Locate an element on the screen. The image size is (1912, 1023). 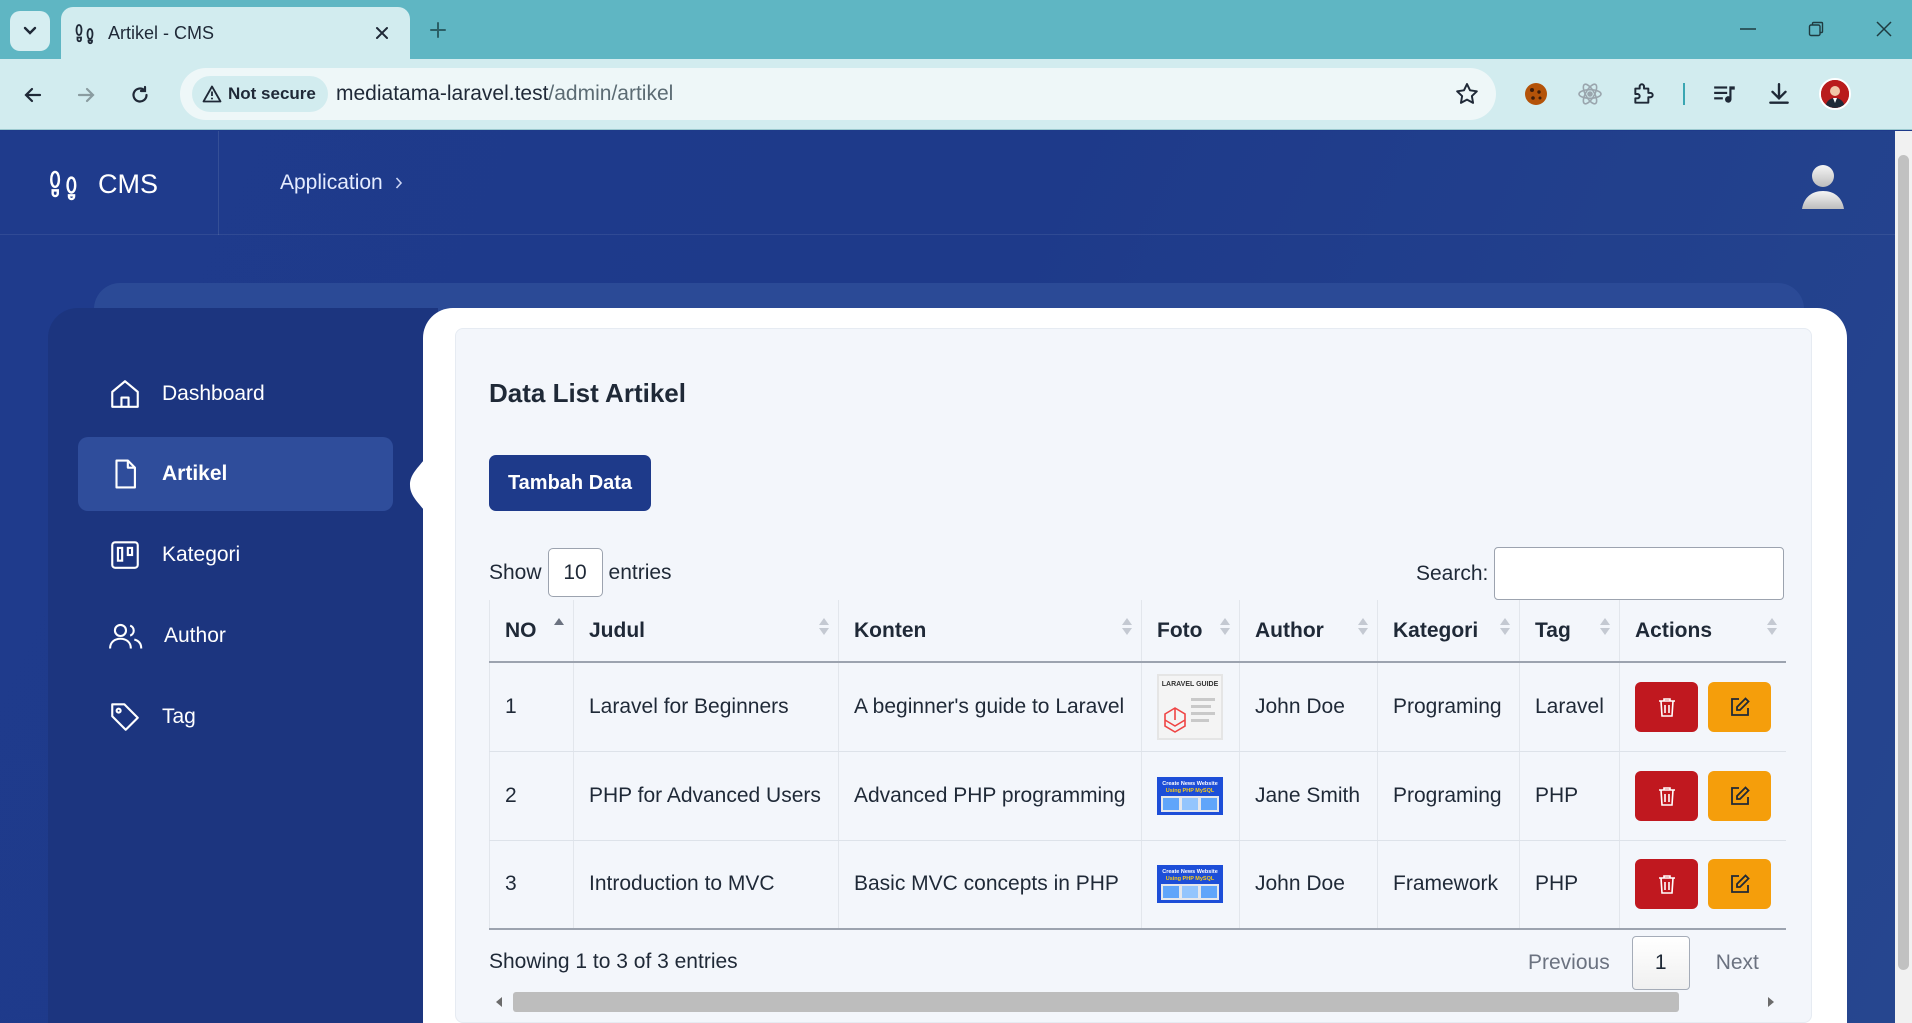
profile-avatar is located at coordinates (1835, 94).